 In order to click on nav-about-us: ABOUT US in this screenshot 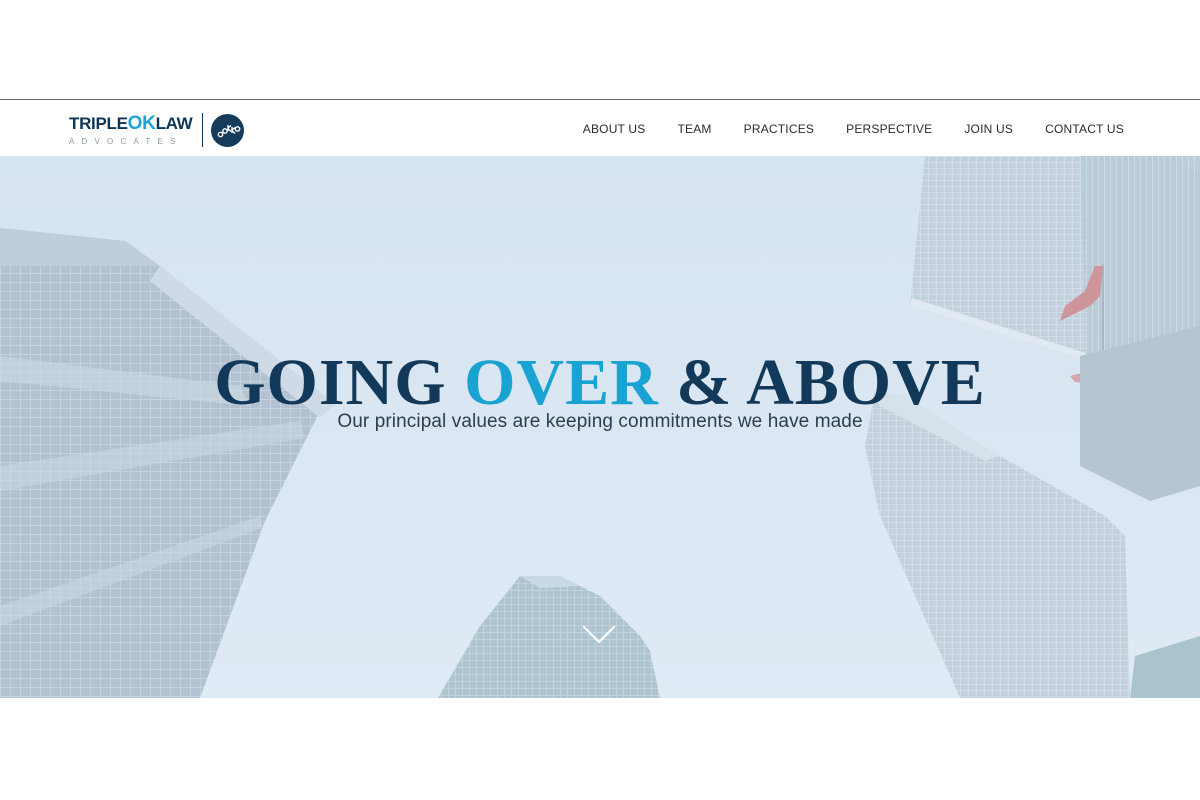, I will do `click(614, 129)`.